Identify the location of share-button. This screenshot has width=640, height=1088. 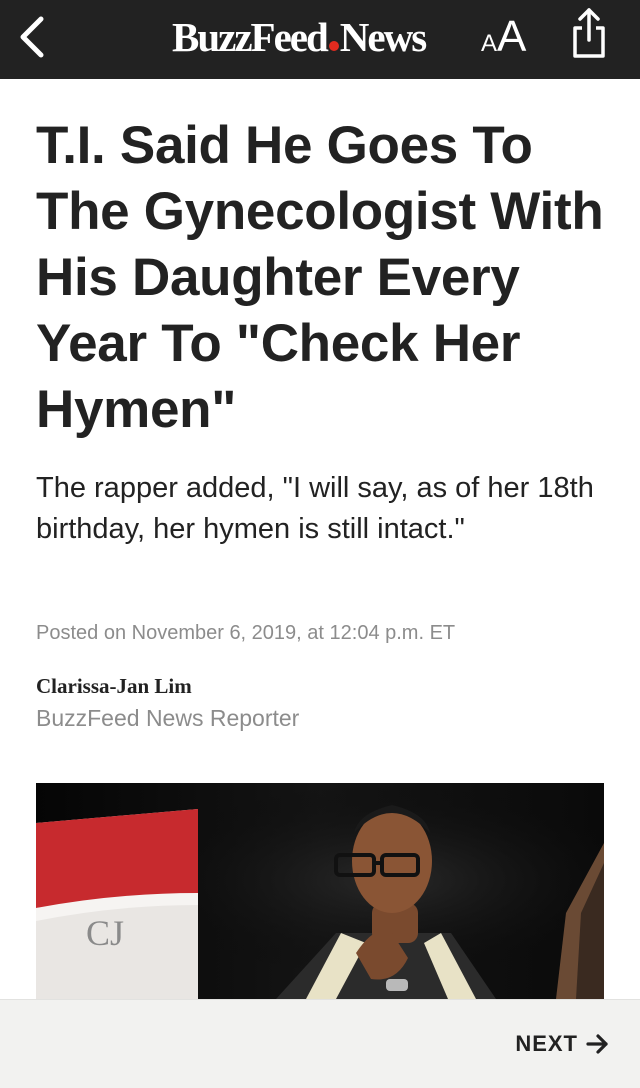
(589, 33).